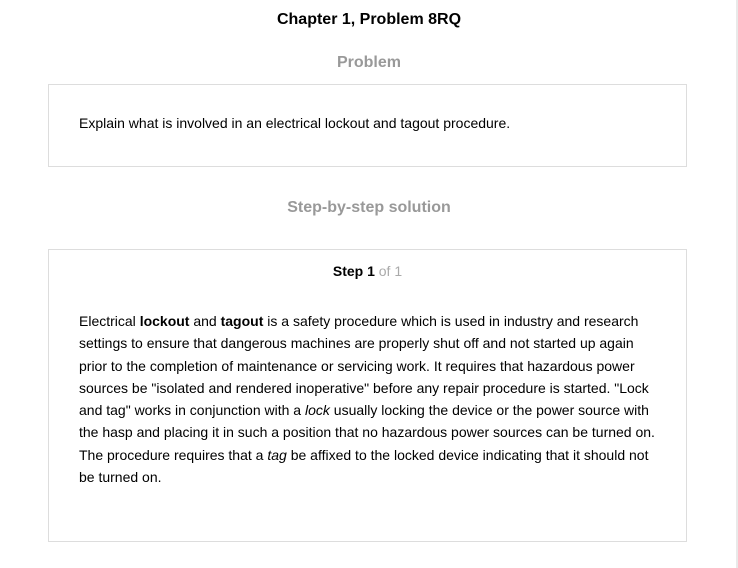  Describe the element at coordinates (353, 271) in the screenshot. I see `step-label: Step 1` at that location.